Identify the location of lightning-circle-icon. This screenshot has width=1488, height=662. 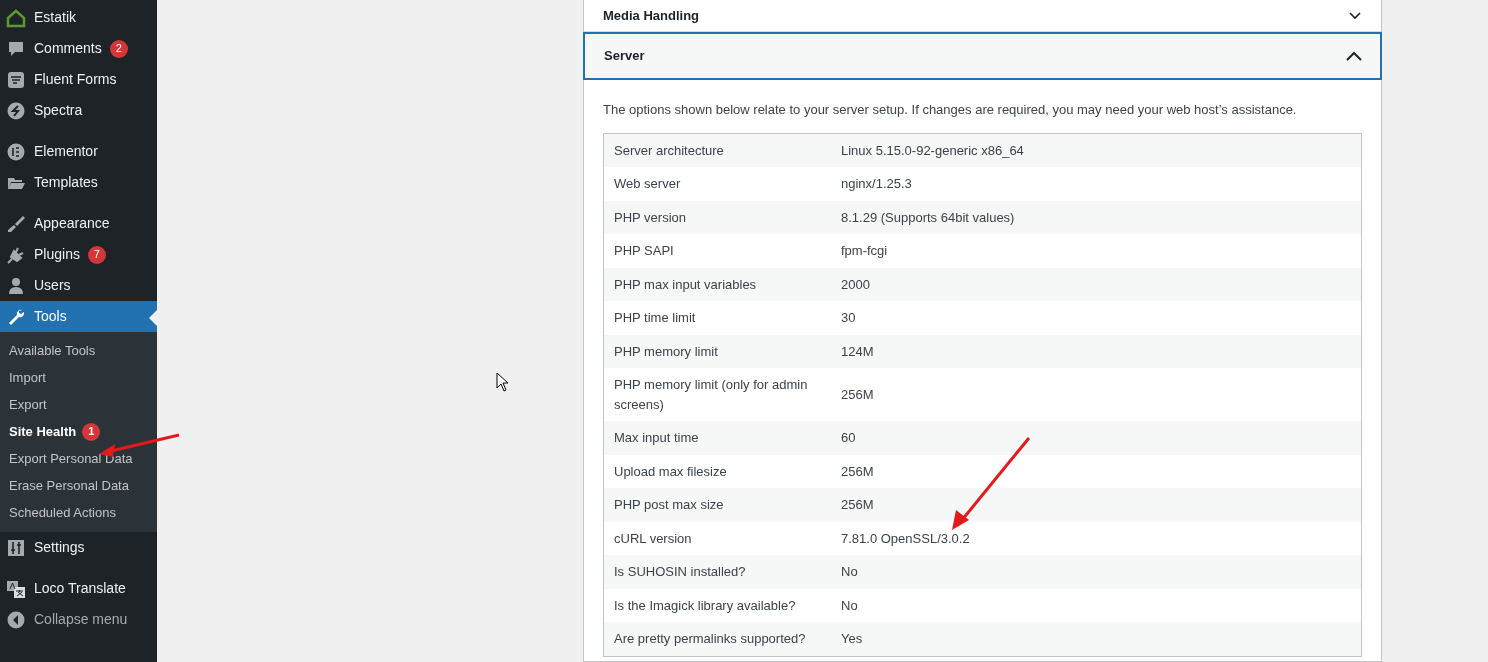
(16, 110).